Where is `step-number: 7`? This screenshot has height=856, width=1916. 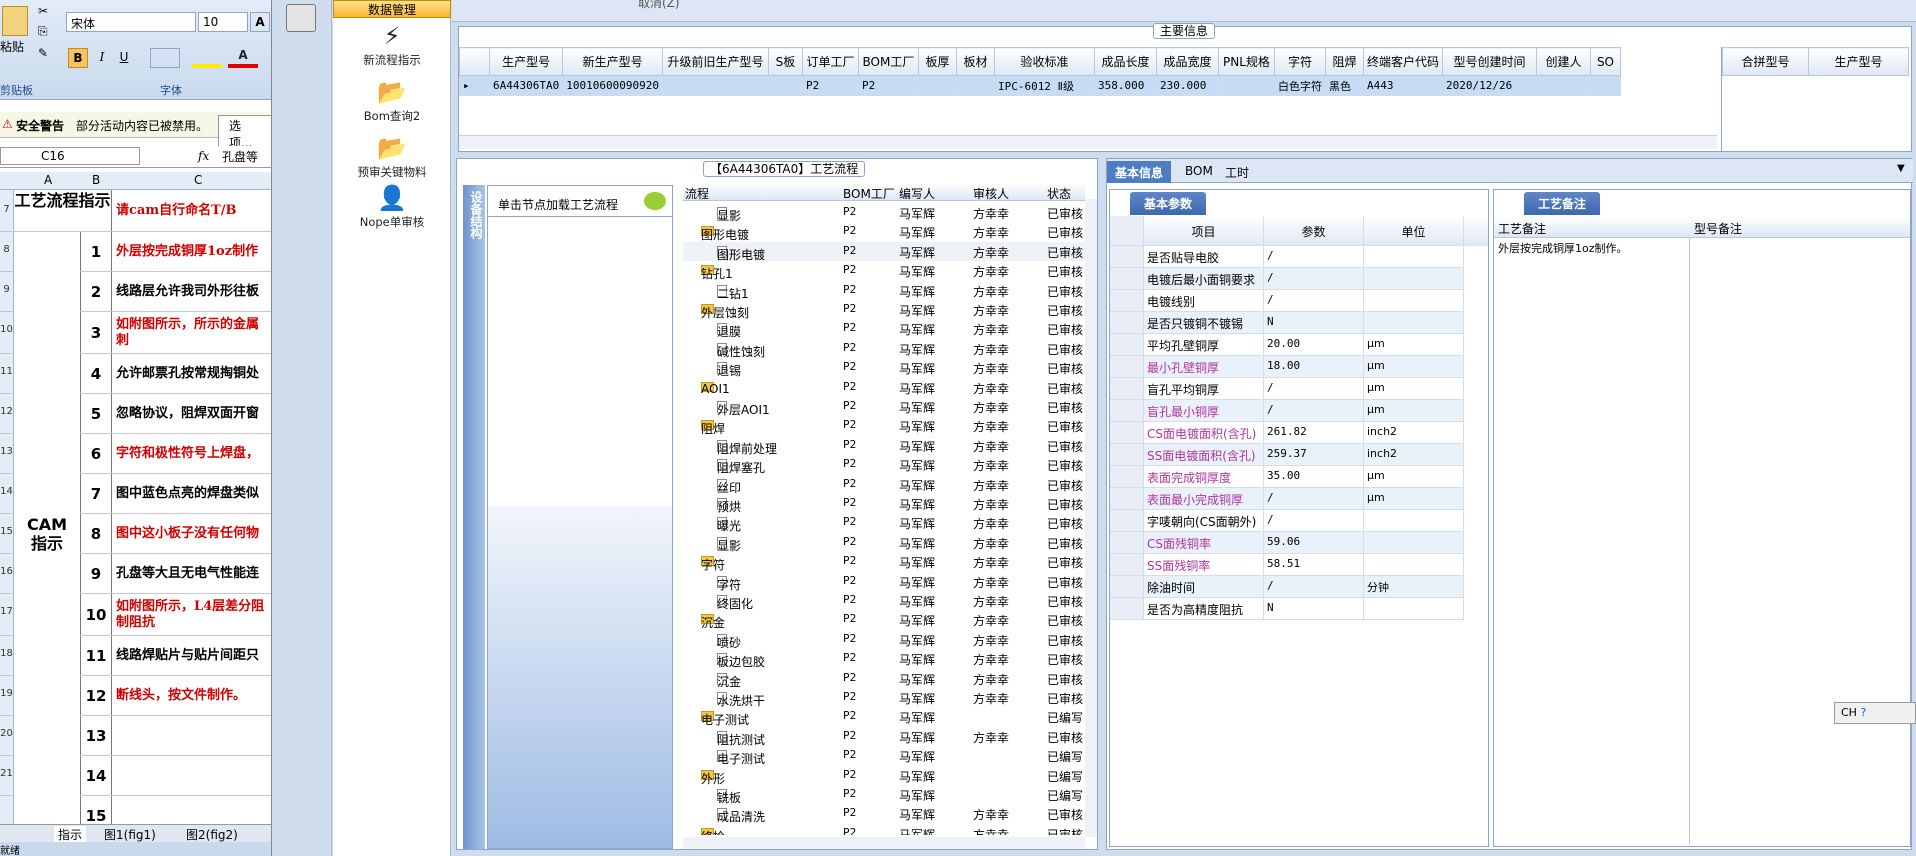
step-number: 7 is located at coordinates (96, 493).